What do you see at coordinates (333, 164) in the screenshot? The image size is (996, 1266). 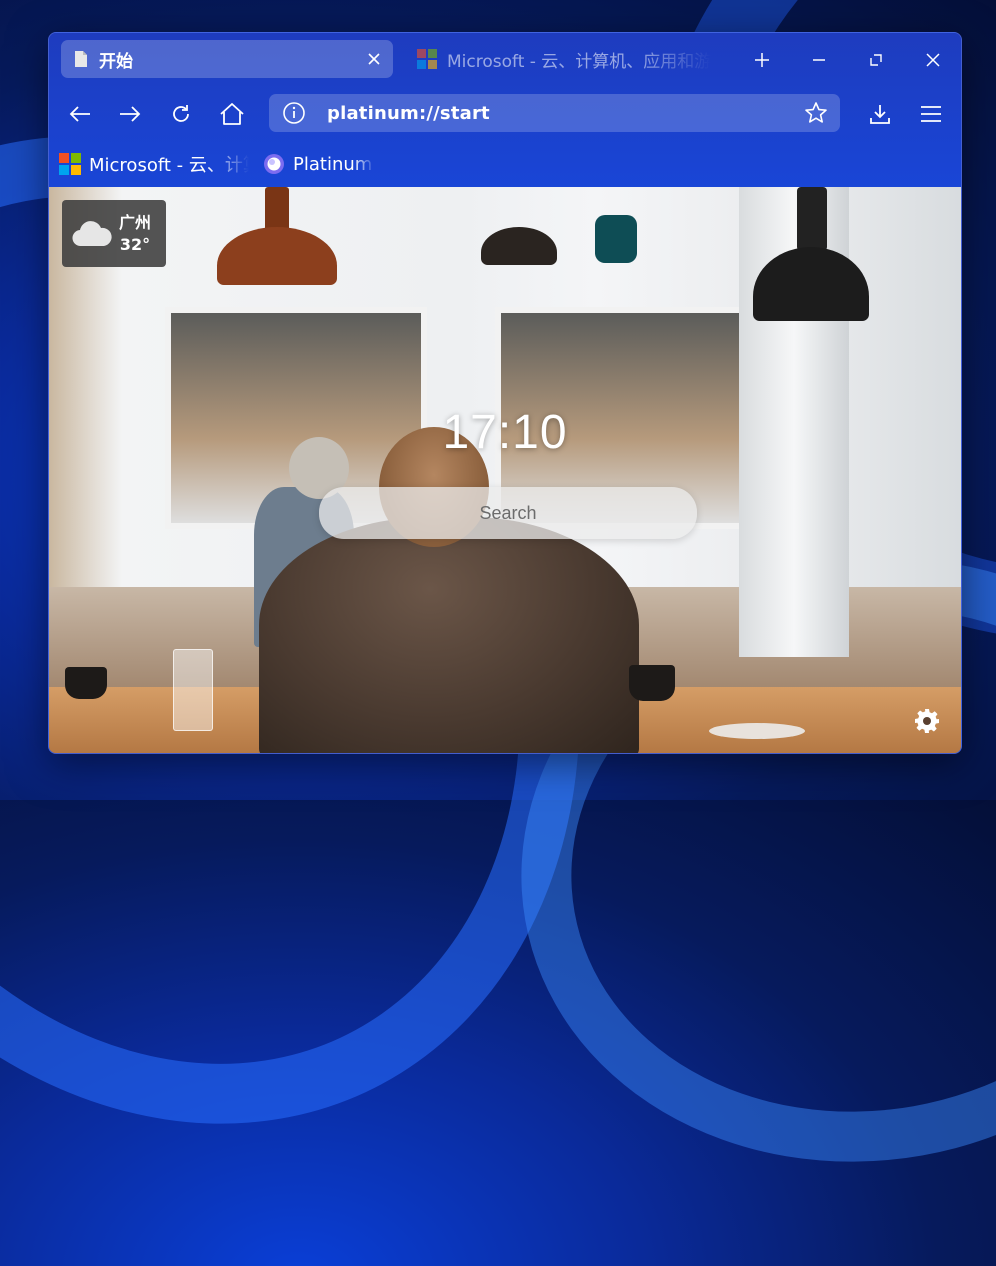 I see `bookmark-label: Platinum` at bounding box center [333, 164].